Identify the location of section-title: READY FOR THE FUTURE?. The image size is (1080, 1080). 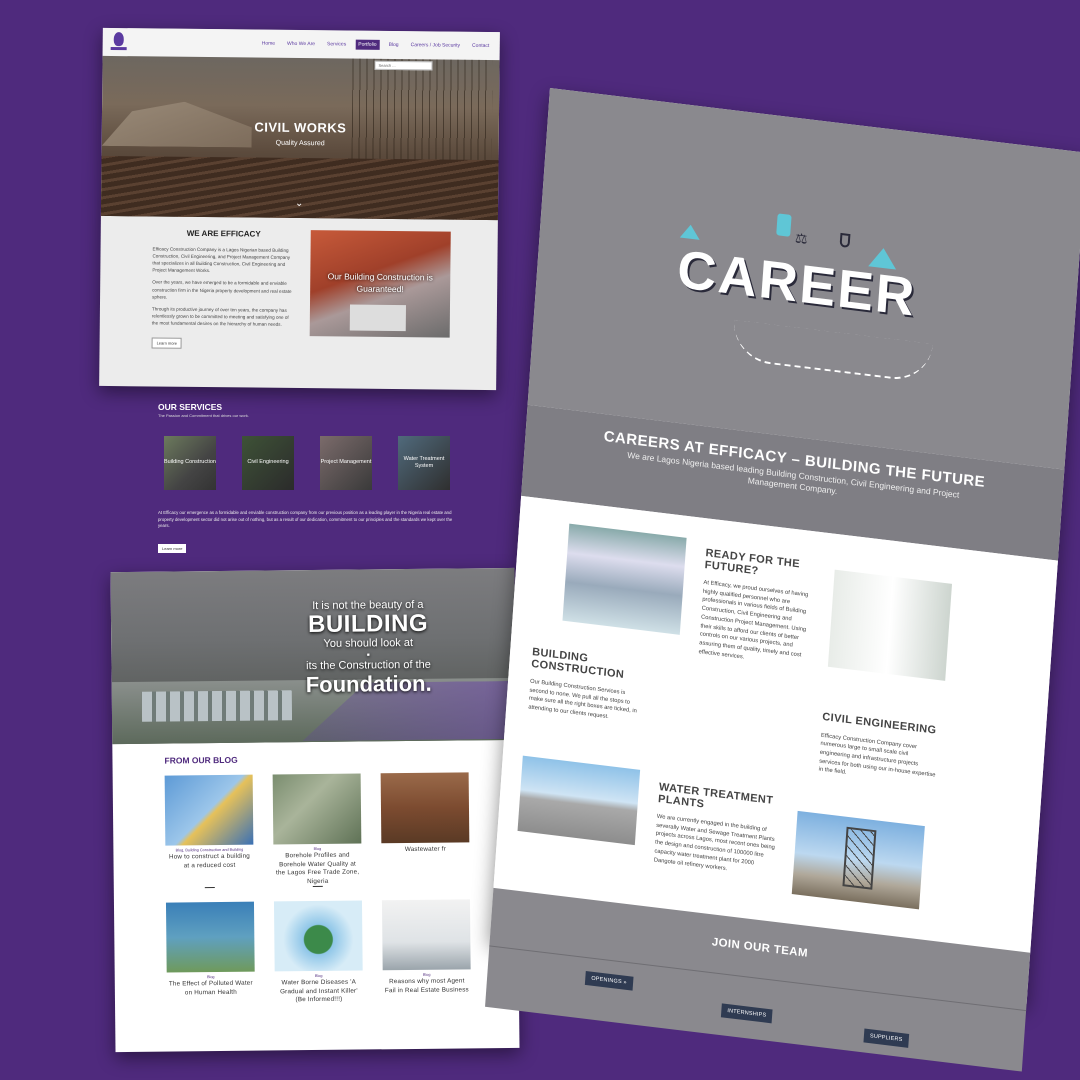
(752, 562).